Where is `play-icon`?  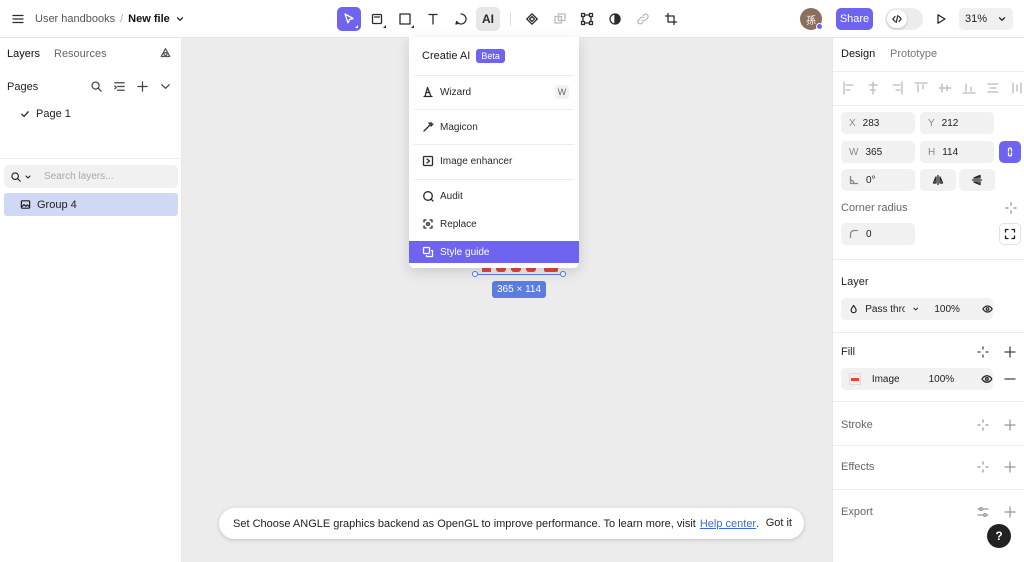
play-icon is located at coordinates (941, 19).